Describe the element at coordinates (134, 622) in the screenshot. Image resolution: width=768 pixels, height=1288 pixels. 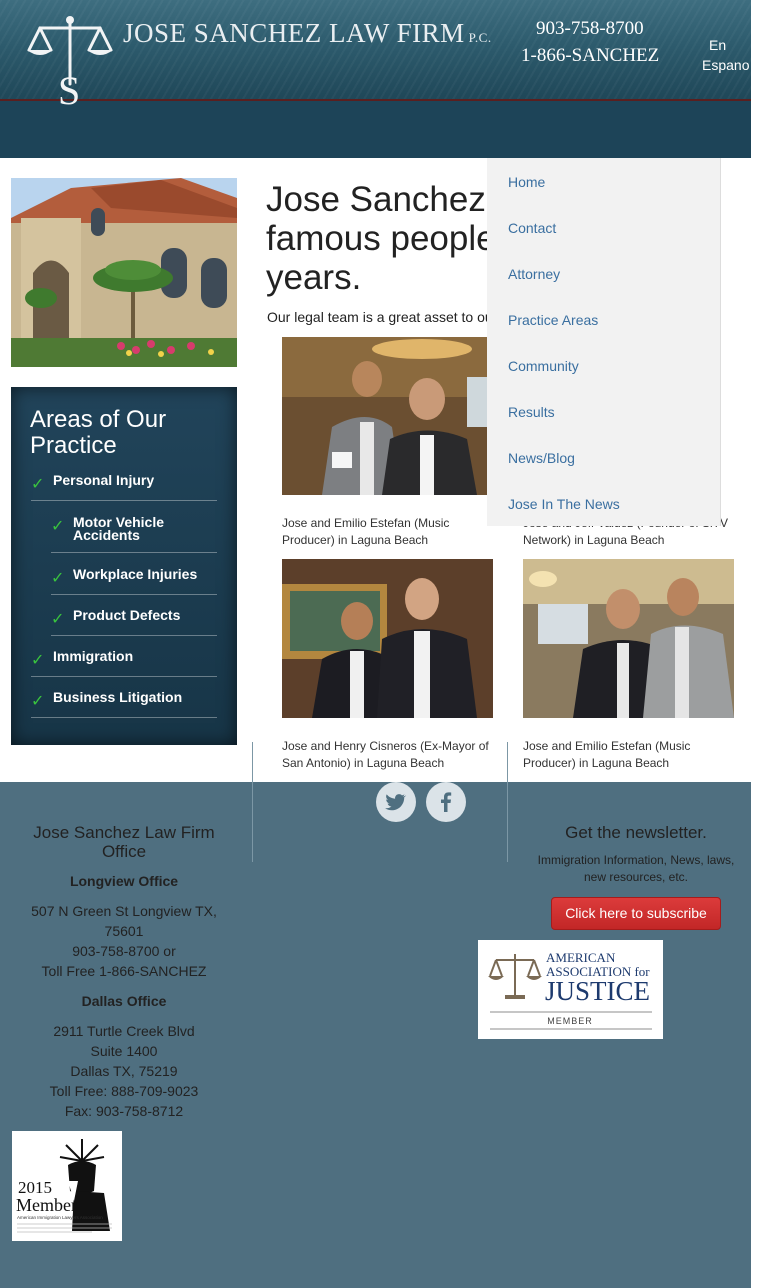
I see `practice-area-product-defects: ✓ Product Defects` at that location.